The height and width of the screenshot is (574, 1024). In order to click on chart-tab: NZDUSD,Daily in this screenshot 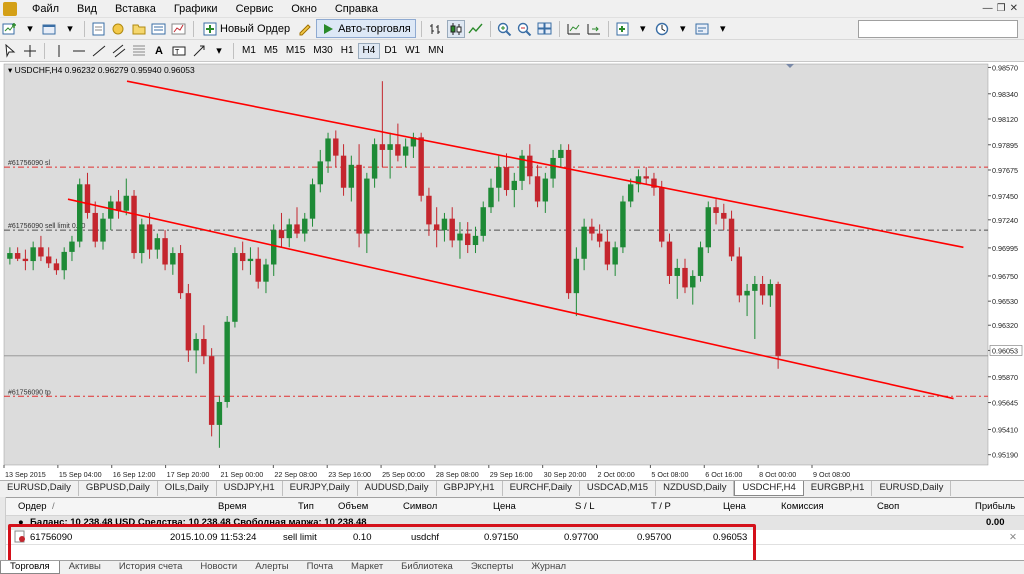, I will do `click(695, 488)`.